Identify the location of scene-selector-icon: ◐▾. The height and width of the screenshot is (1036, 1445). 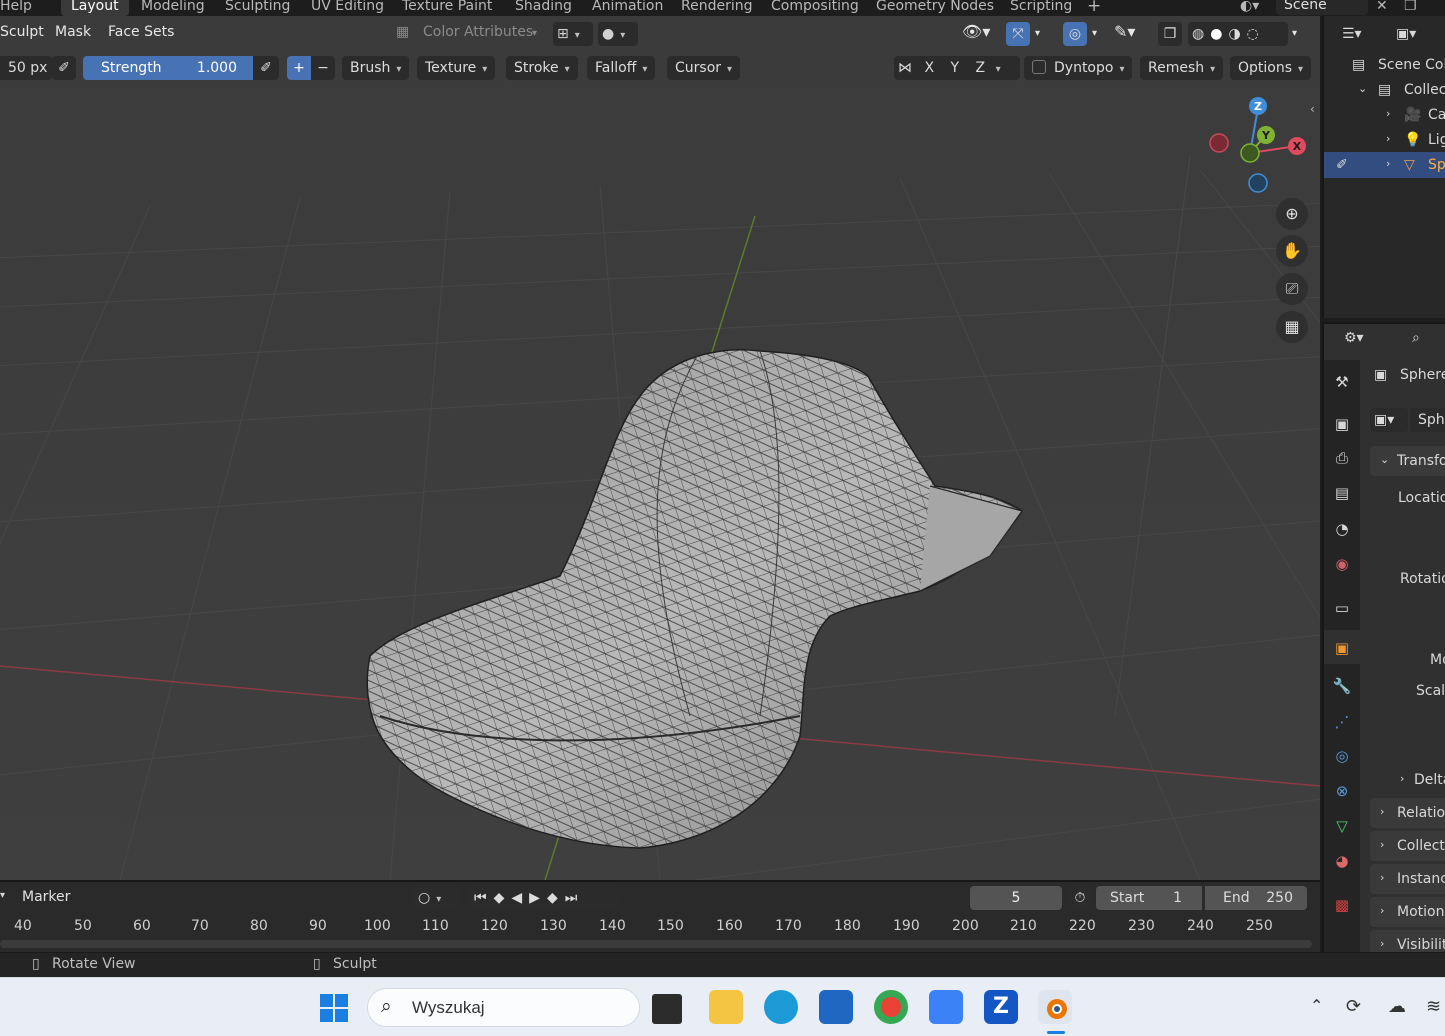
(1249, 8).